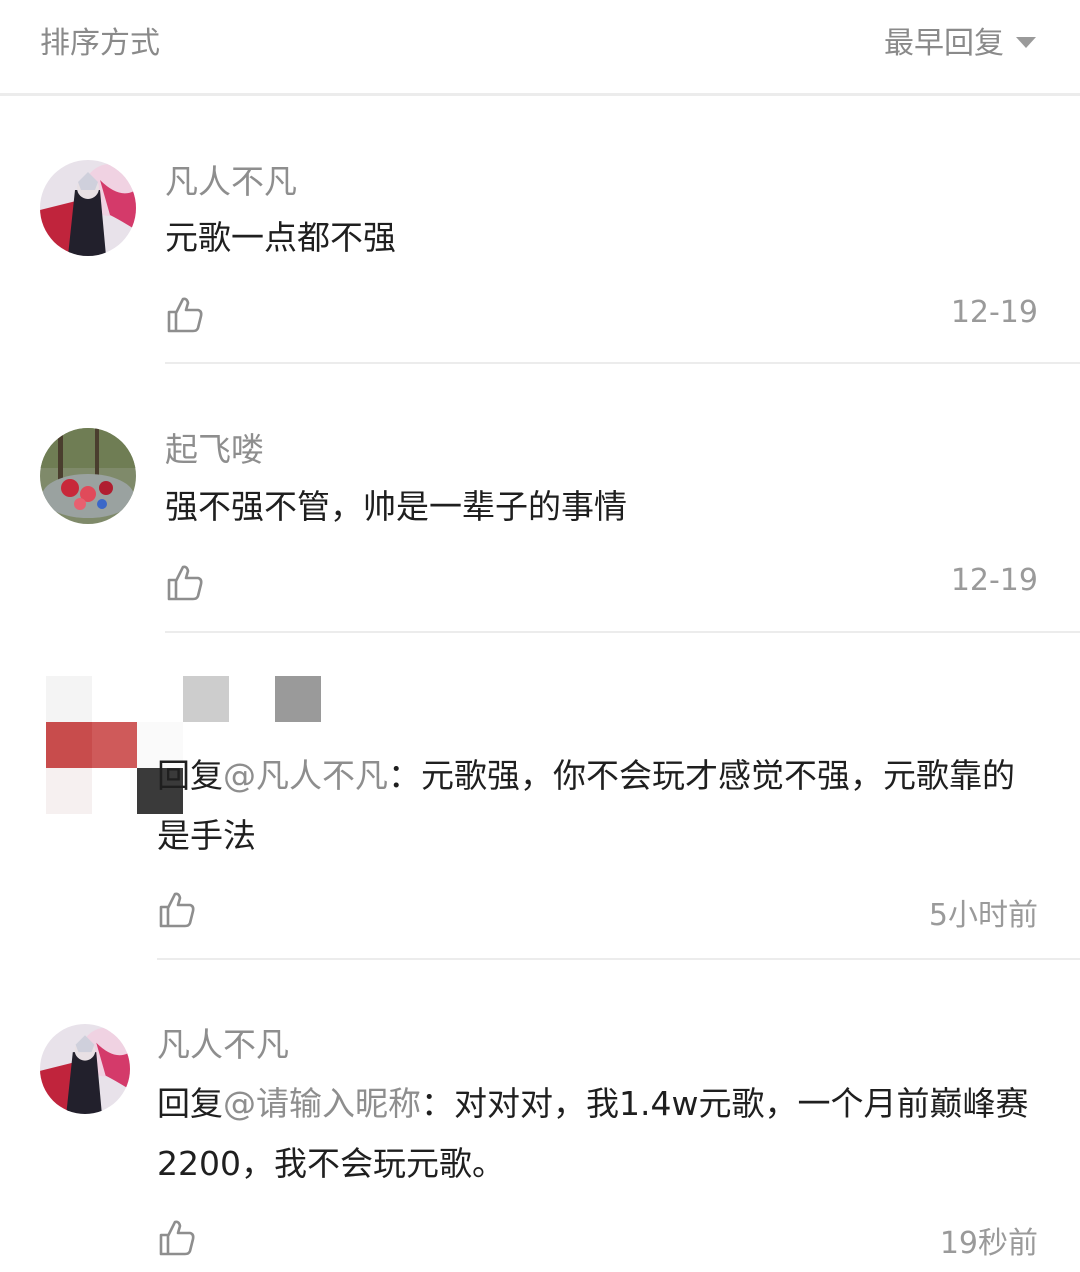 The width and height of the screenshot is (1080, 1272). I want to click on comment-text: 强不强不管，帅是一辈子的事情, so click(396, 506).